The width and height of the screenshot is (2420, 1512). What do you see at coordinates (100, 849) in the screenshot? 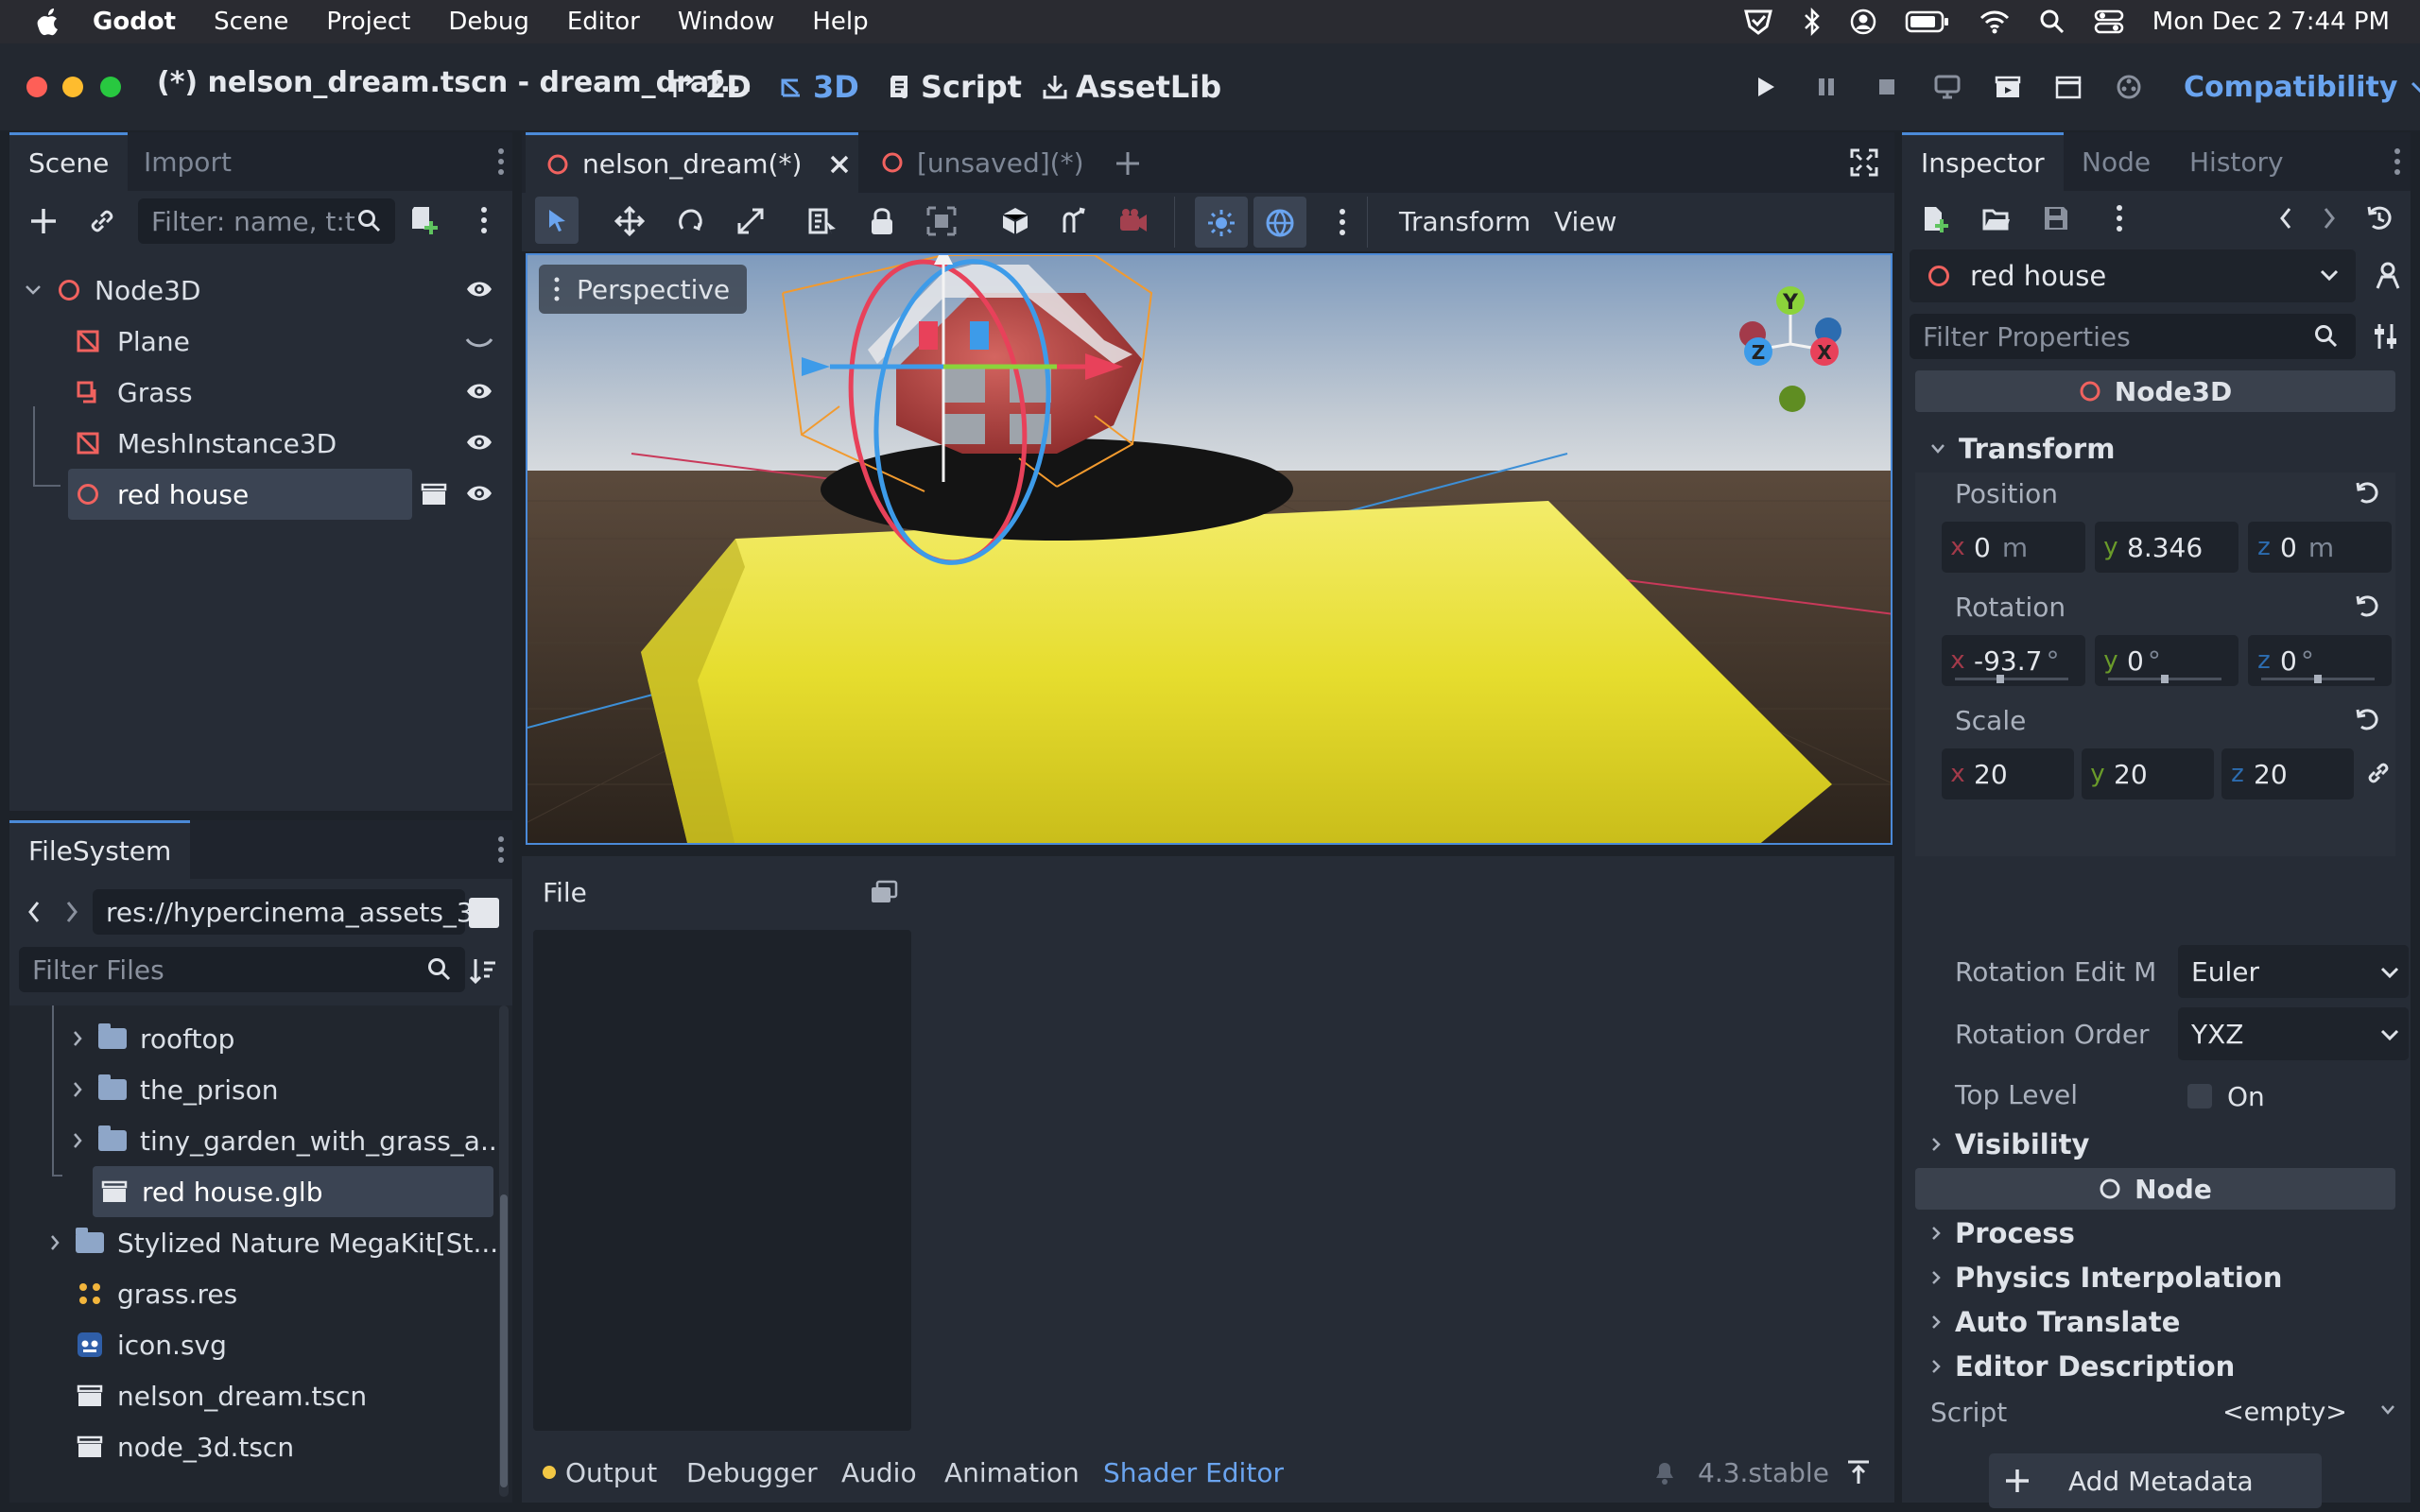
I see `tab-filesystem: FileSystem` at bounding box center [100, 849].